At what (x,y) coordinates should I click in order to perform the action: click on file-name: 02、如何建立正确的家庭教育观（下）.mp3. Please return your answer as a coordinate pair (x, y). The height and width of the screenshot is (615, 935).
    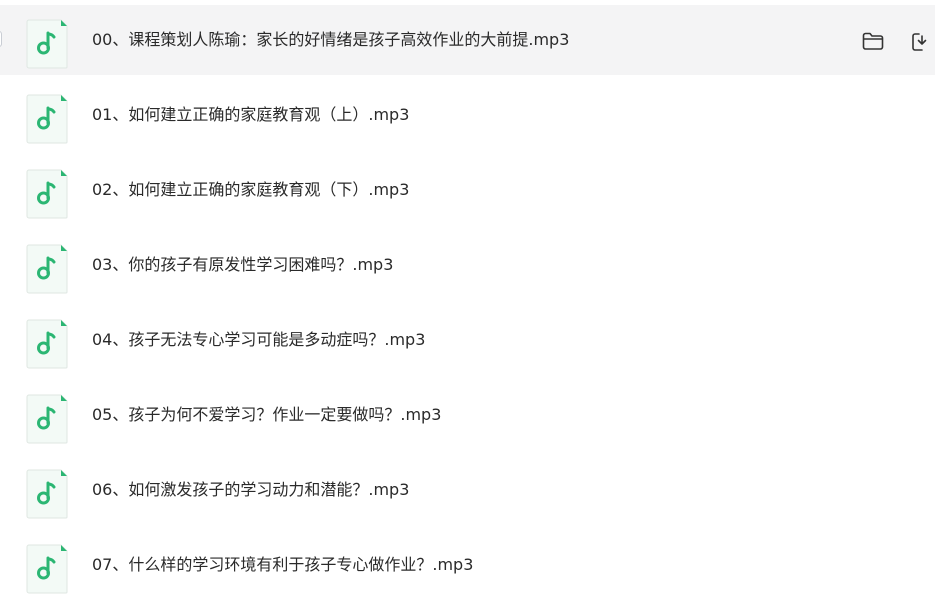
    Looking at the image, I should click on (251, 189).